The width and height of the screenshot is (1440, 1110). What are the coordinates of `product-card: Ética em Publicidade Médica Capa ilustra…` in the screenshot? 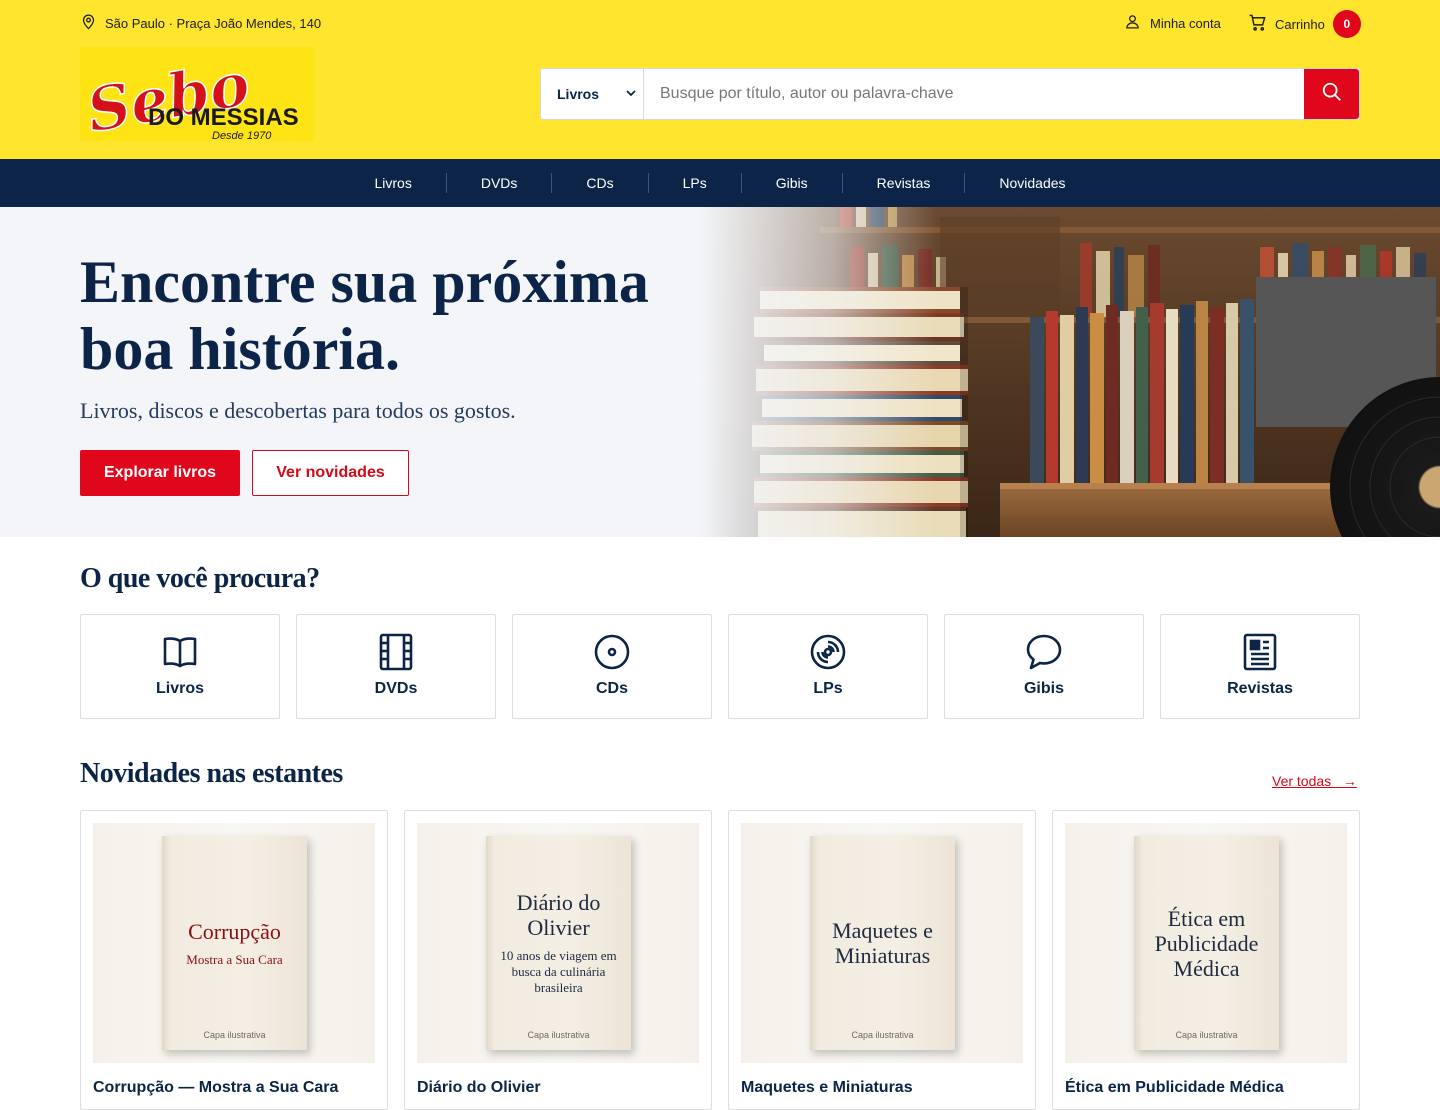 It's located at (1206, 960).